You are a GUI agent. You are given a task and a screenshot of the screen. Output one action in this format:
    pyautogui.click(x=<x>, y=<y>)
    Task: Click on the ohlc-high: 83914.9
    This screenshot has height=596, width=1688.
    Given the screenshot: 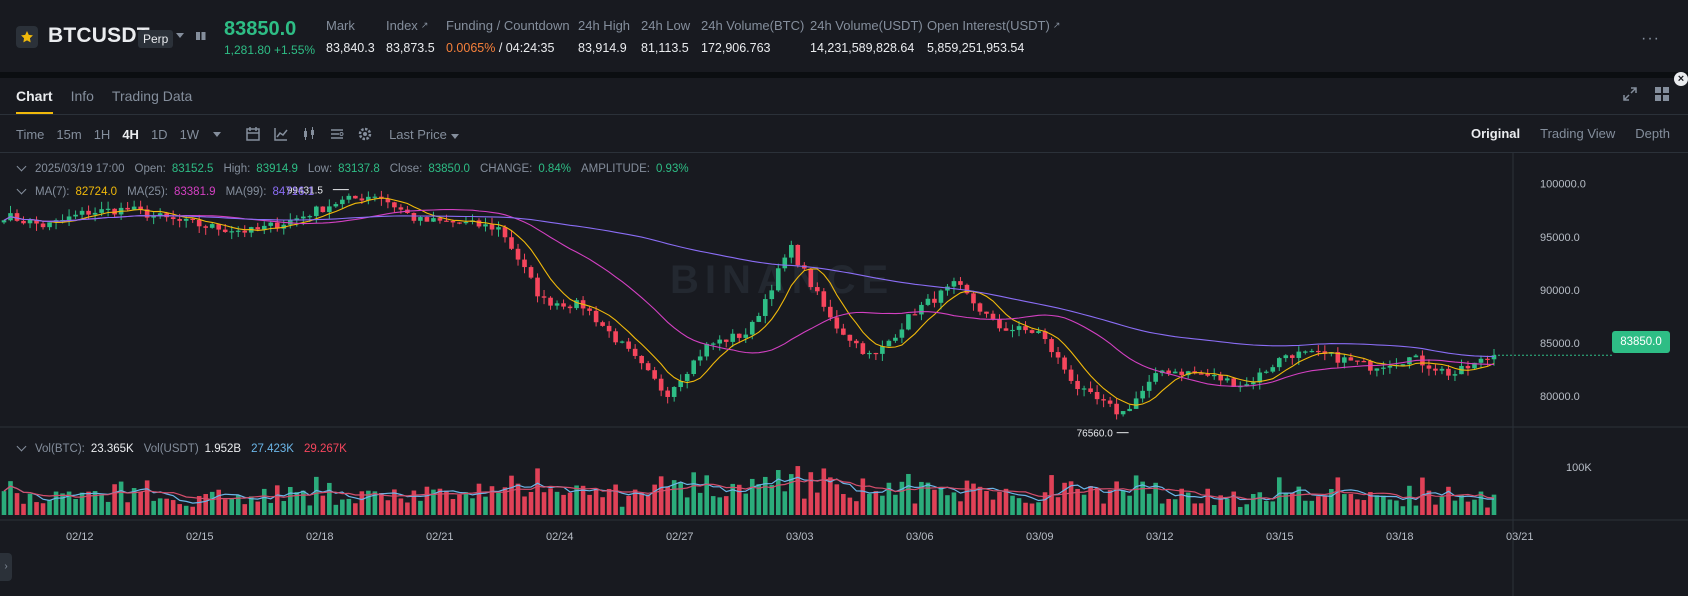 What is the action you would take?
    pyautogui.click(x=277, y=169)
    